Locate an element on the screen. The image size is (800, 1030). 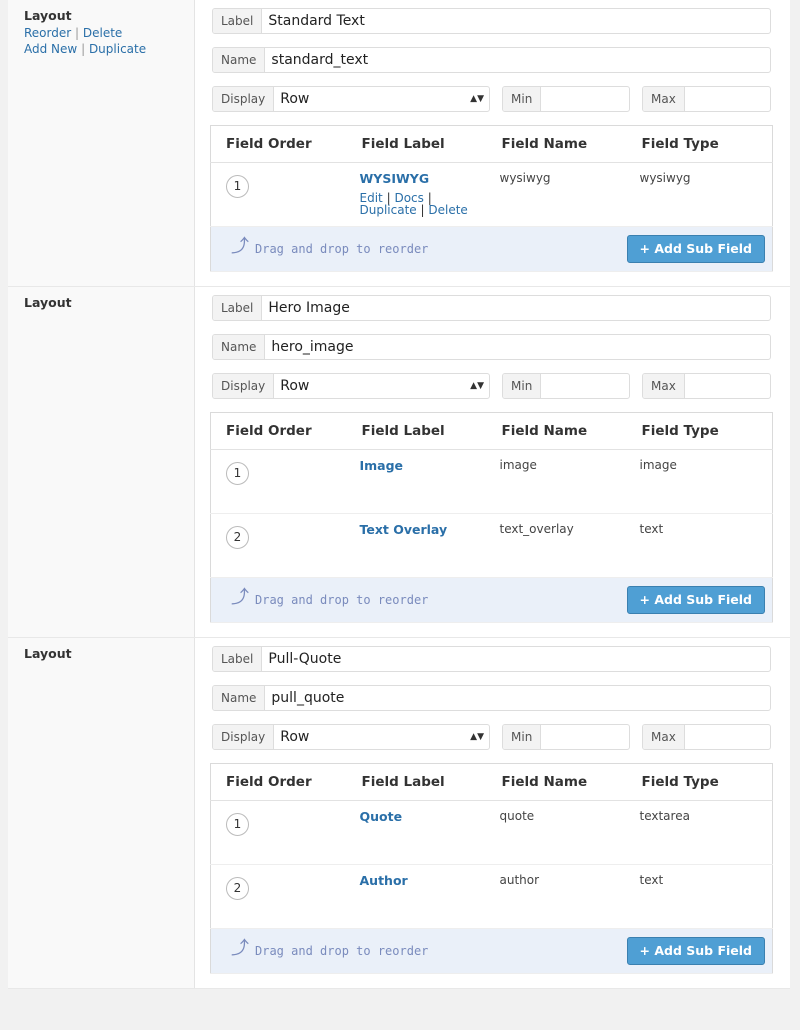
delete-link: Delete is located at coordinates (102, 33).